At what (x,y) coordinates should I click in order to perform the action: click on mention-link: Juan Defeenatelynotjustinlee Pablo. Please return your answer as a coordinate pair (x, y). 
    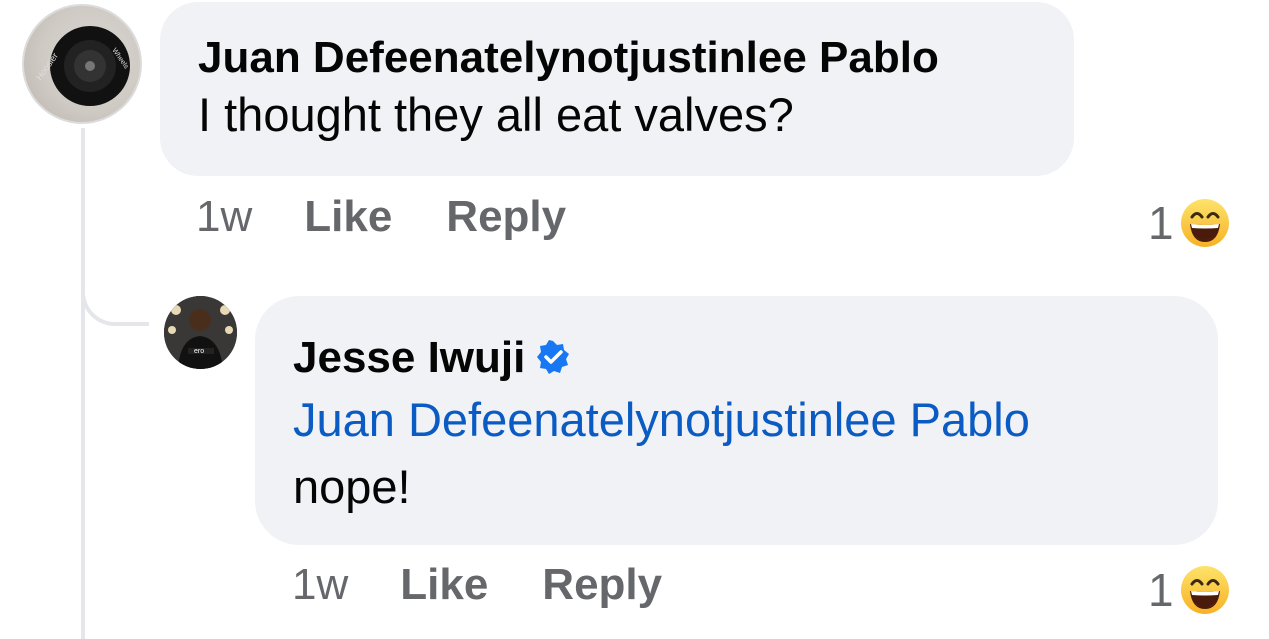
    Looking at the image, I should click on (736, 420).